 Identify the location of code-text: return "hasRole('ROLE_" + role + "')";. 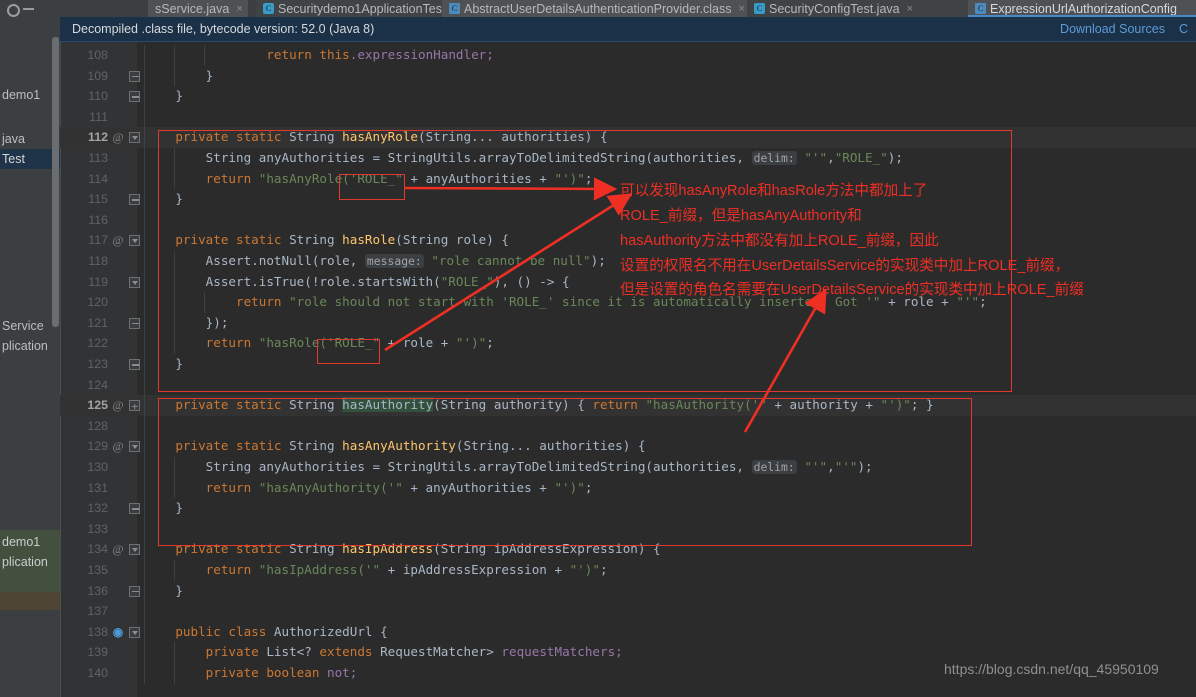
(319, 343).